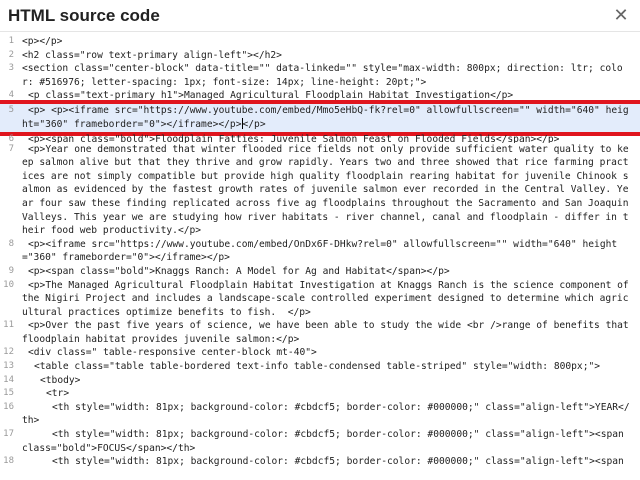 The image size is (640, 480). Describe the element at coordinates (8, 352) in the screenshot. I see `line-number: 12` at that location.